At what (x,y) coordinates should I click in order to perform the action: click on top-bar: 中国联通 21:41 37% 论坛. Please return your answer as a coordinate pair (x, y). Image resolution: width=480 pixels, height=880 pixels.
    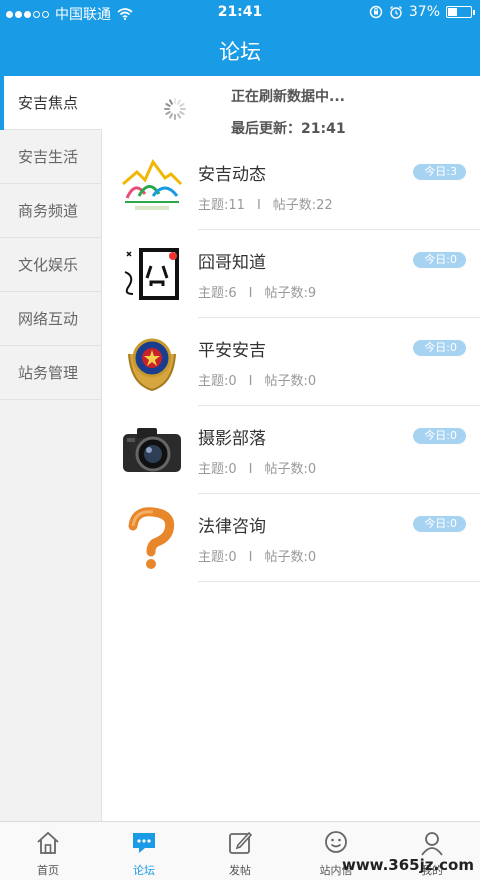
    Looking at the image, I should click on (240, 38).